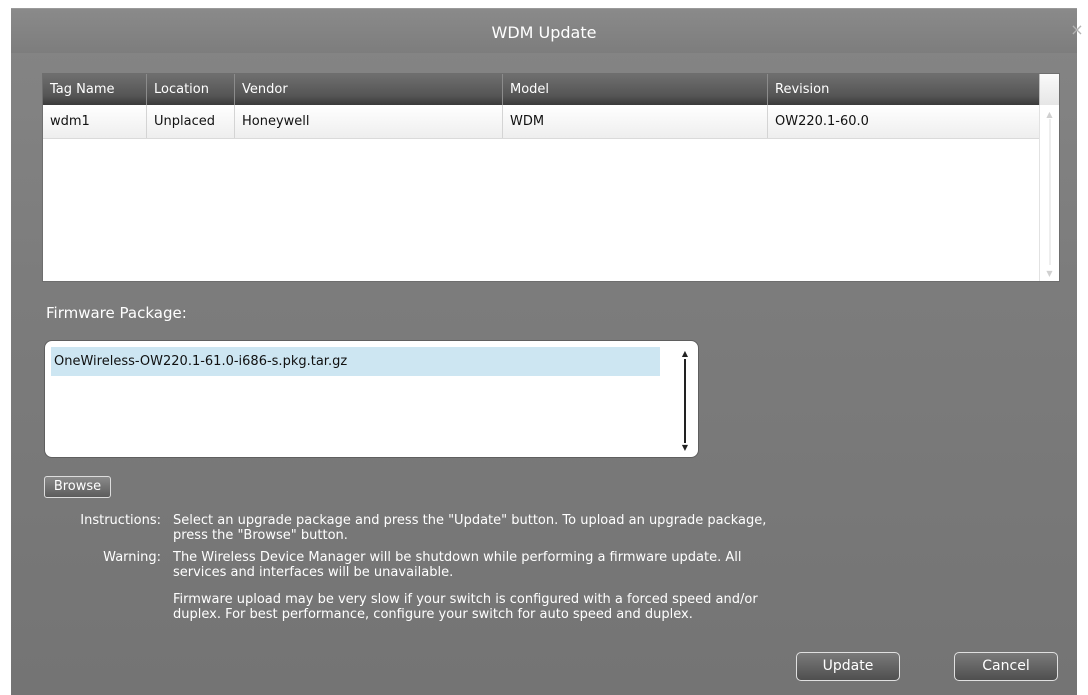 This screenshot has height=695, width=1088. I want to click on table-scrollbar: ▲ ▼, so click(1049, 193).